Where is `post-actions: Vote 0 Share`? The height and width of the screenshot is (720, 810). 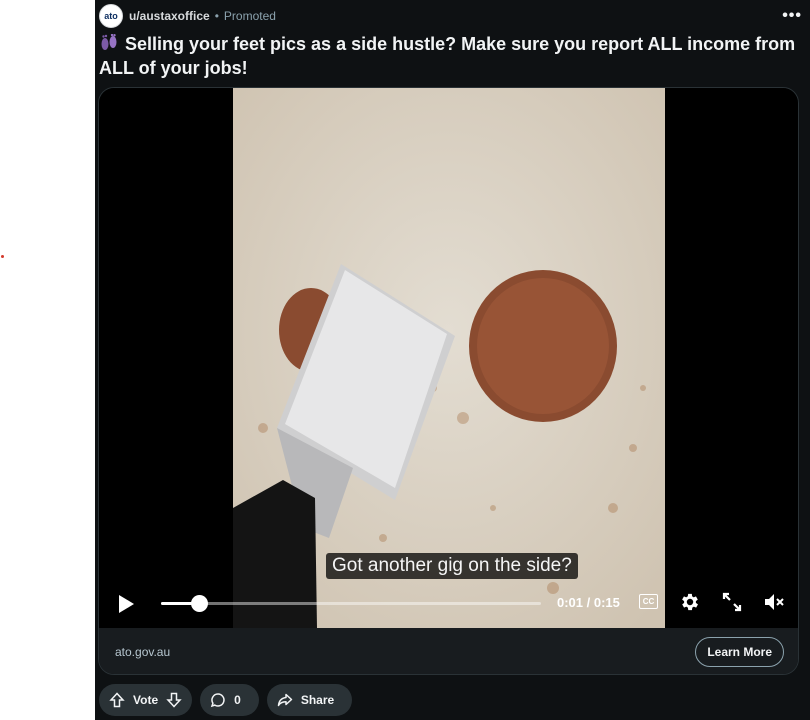 post-actions: Vote 0 Share is located at coordinates (226, 700).